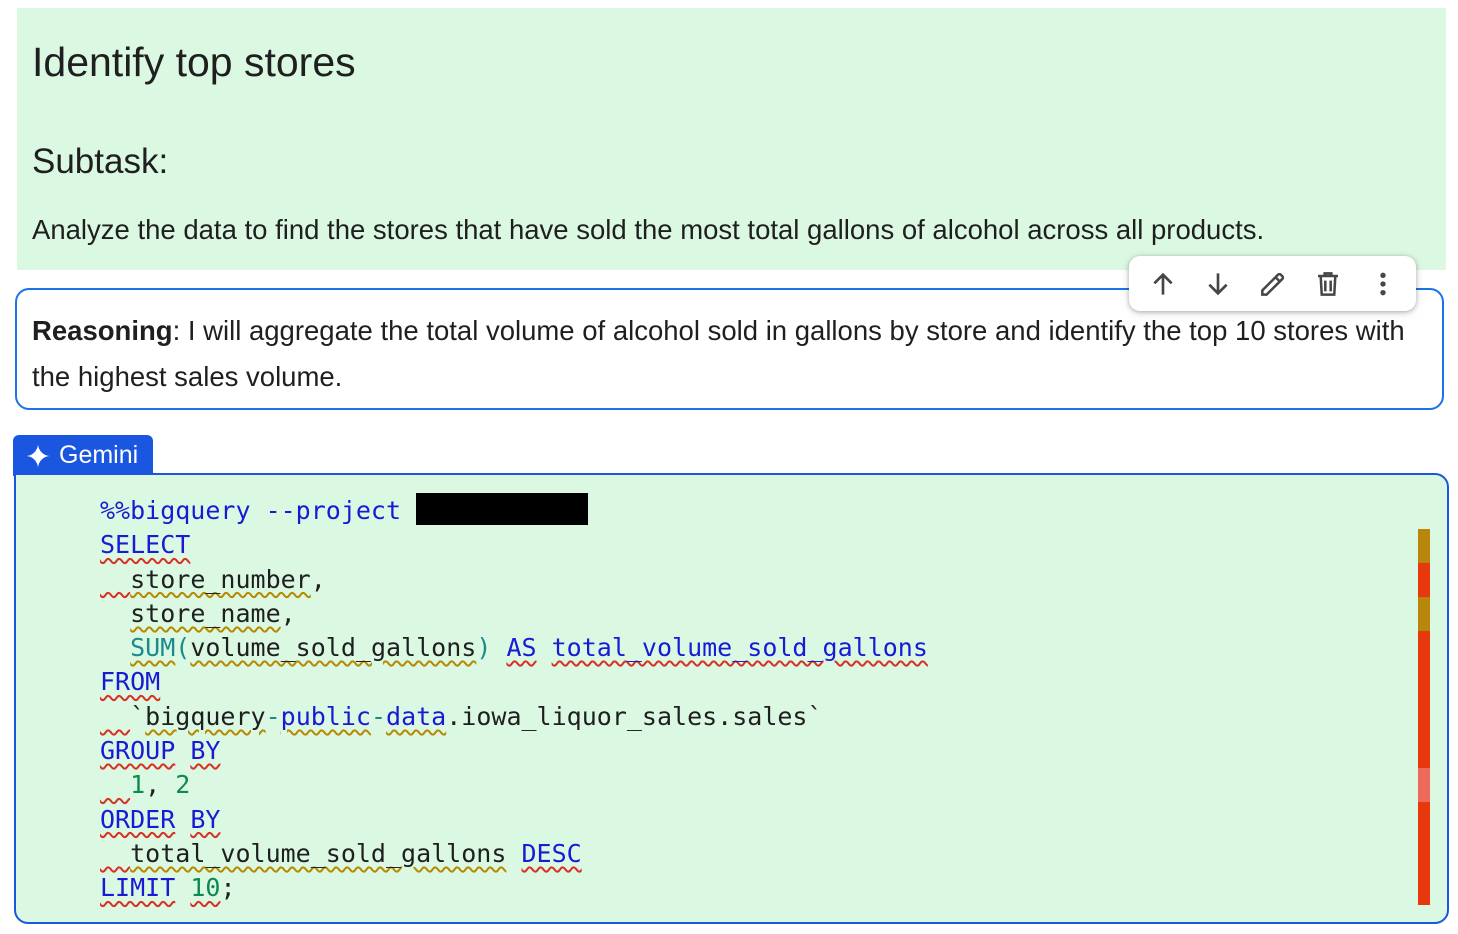 Image resolution: width=1458 pixels, height=934 pixels. What do you see at coordinates (205, 716) in the screenshot?
I see `table-part-bigquery: bigquery` at bounding box center [205, 716].